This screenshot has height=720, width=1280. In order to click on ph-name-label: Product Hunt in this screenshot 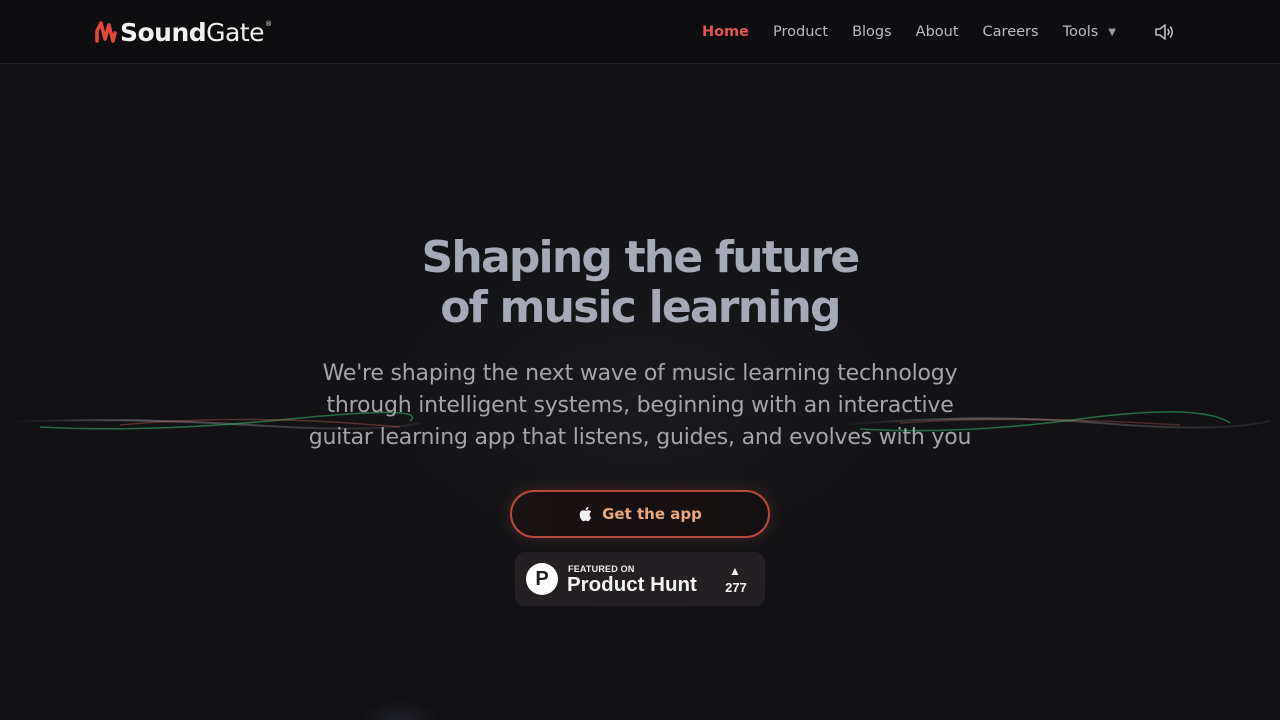, I will do `click(632, 584)`.